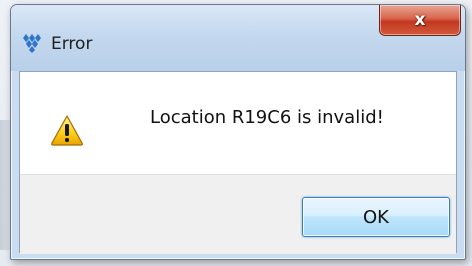 Image resolution: width=472 pixels, height=266 pixels. Describe the element at coordinates (32, 43) in the screenshot. I see `app-logo-icon` at that location.